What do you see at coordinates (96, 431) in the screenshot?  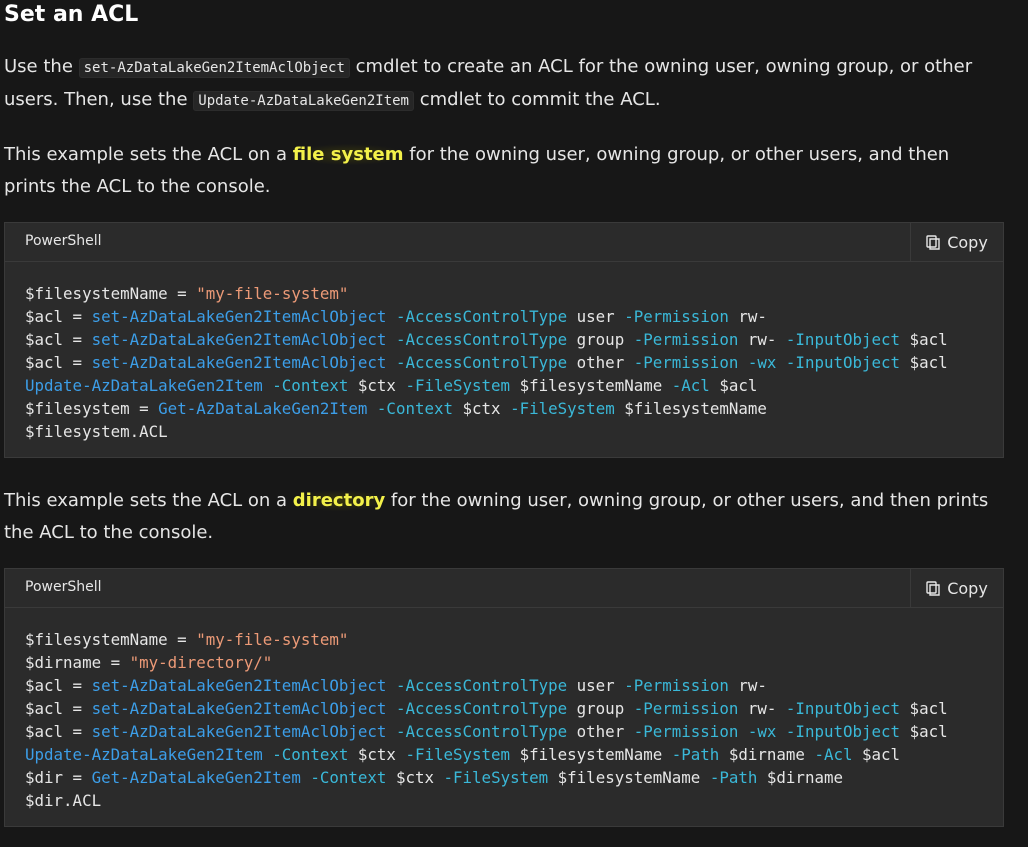 I see `code-token-var: $filesystem.ACL` at bounding box center [96, 431].